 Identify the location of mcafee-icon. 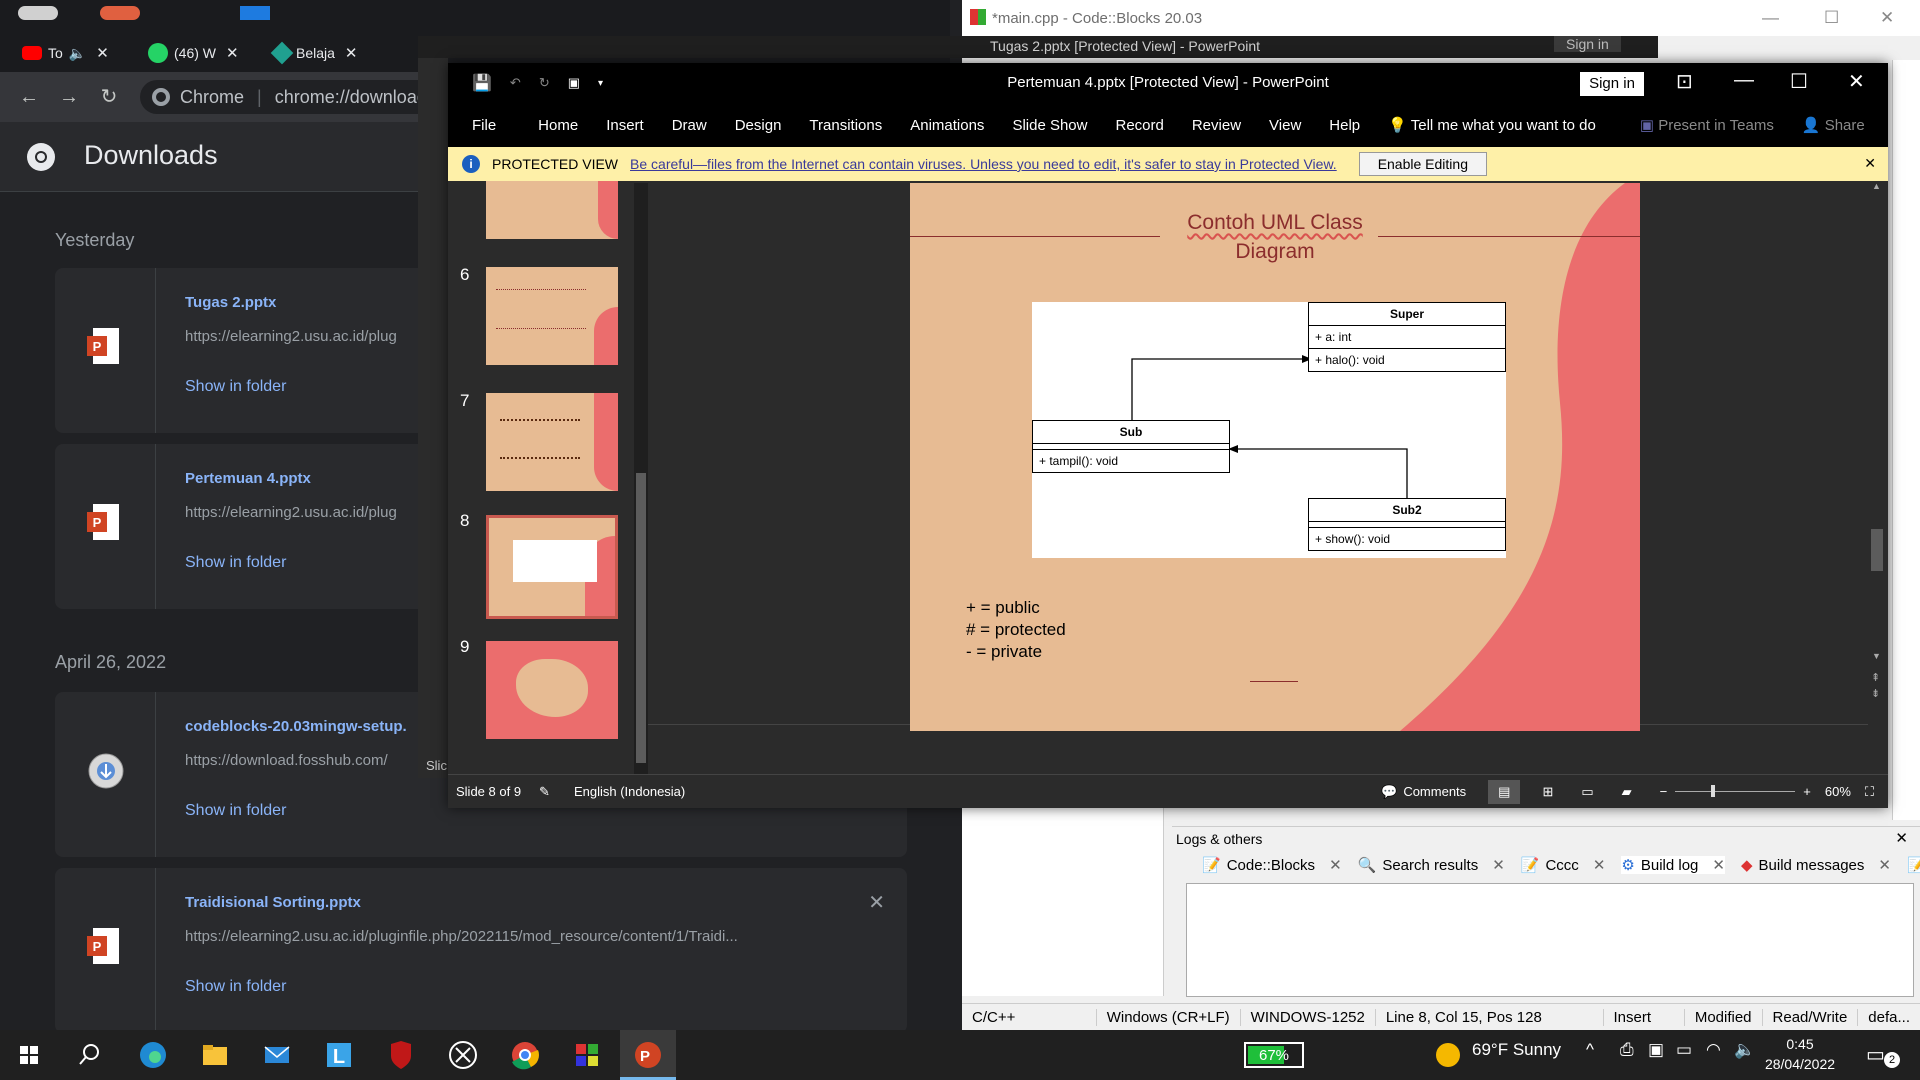
(401, 1055).